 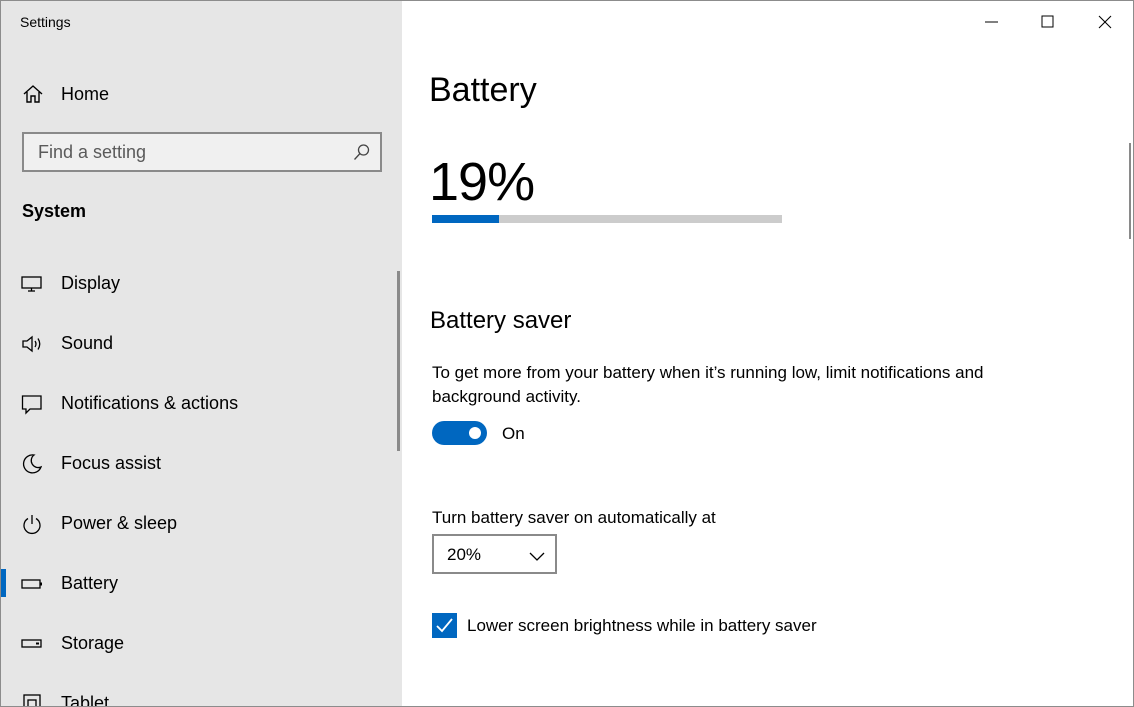 I want to click on brightness-checkbox, so click(x=444, y=625).